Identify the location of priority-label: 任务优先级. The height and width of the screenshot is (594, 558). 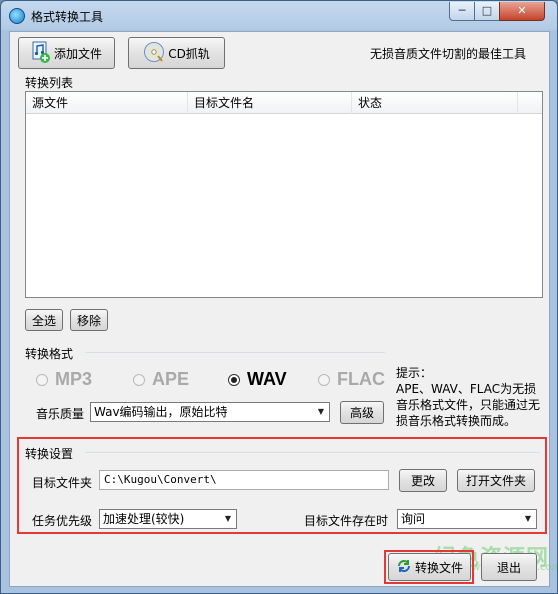
(62, 521).